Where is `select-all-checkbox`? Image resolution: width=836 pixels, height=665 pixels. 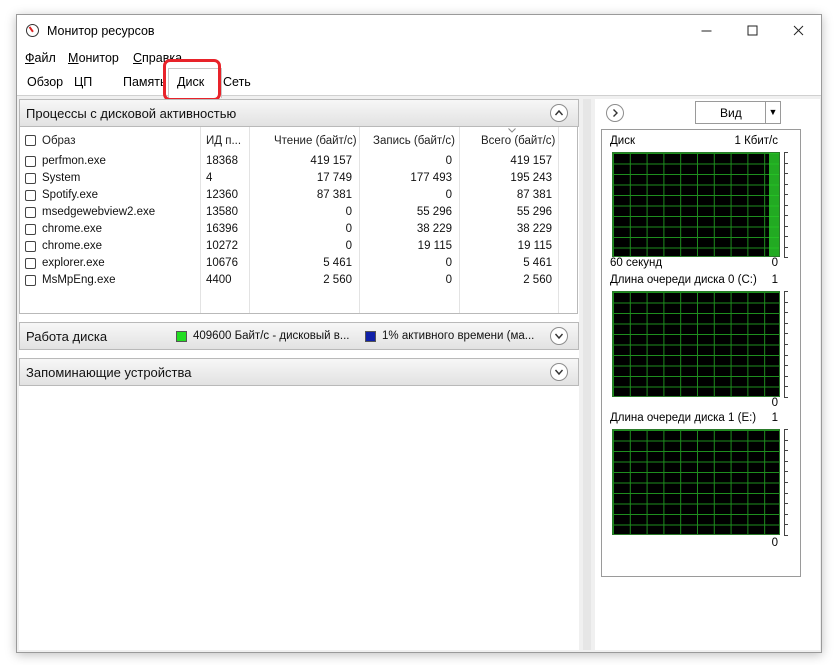
select-all-checkbox is located at coordinates (30, 140).